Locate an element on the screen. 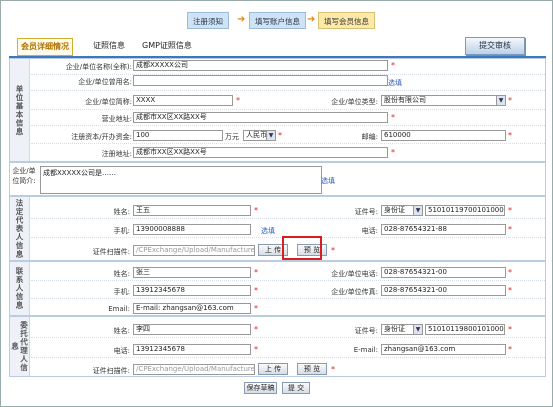  former-name-label: 企业/单位曾用名: is located at coordinates (105, 82).